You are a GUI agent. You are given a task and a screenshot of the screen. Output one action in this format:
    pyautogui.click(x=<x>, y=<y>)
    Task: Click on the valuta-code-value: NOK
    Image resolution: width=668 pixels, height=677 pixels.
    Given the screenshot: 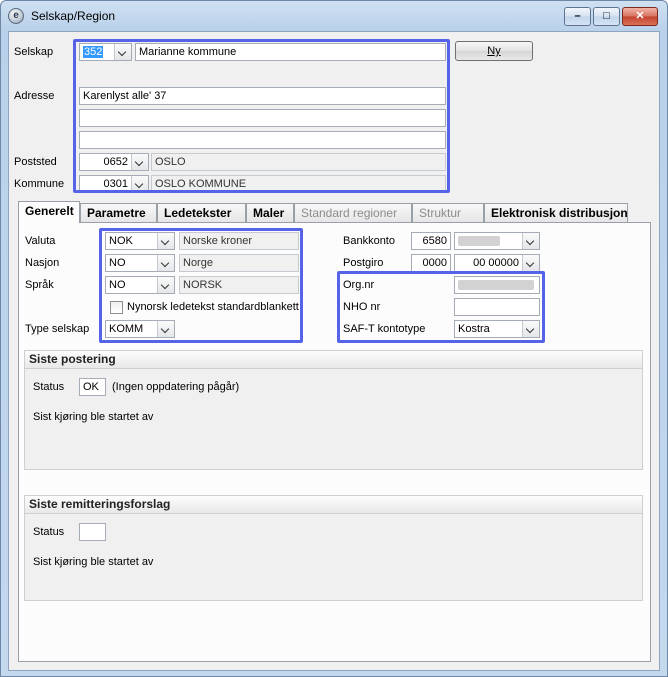 What is the action you would take?
    pyautogui.click(x=121, y=241)
    